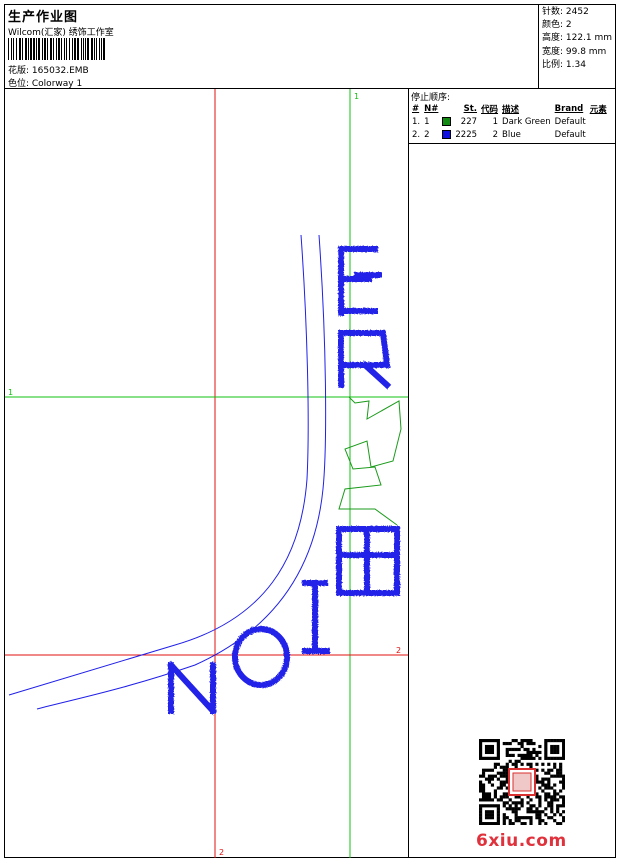 The height and width of the screenshot is (860, 620). I want to click on letter-r, so click(365, 360).